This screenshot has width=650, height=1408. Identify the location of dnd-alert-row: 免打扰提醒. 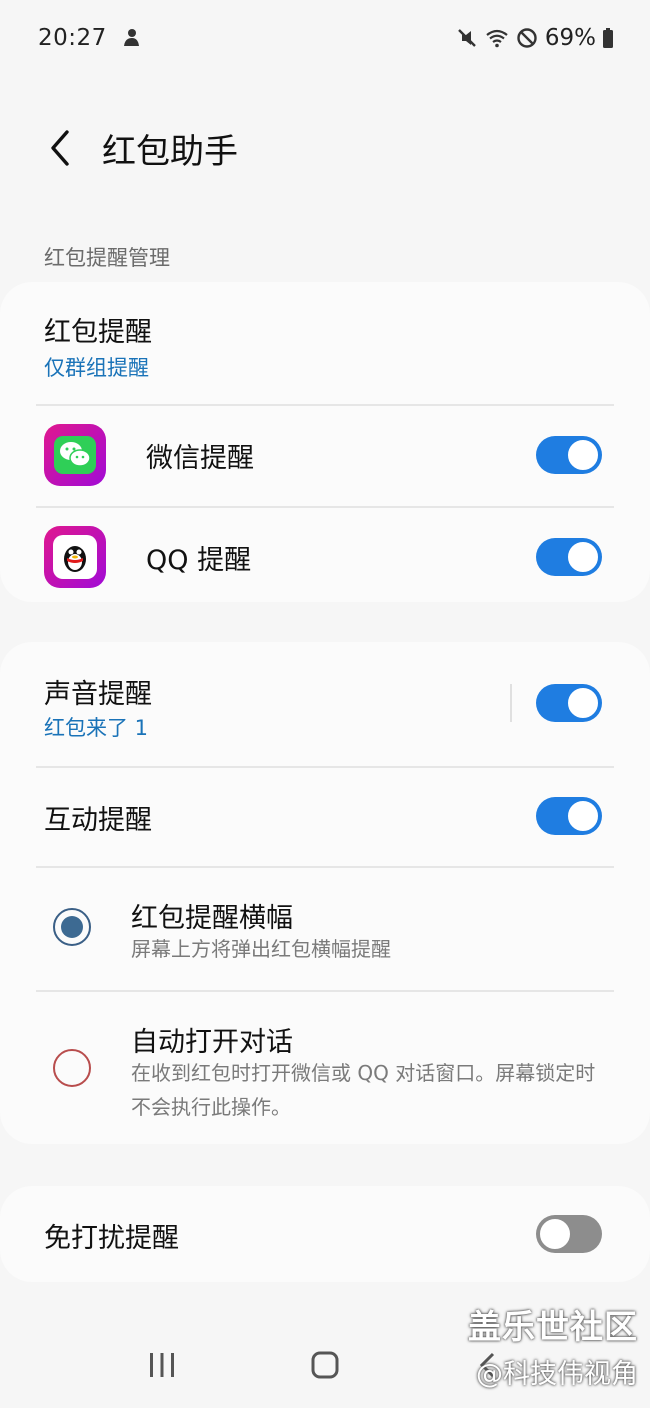
(325, 1234).